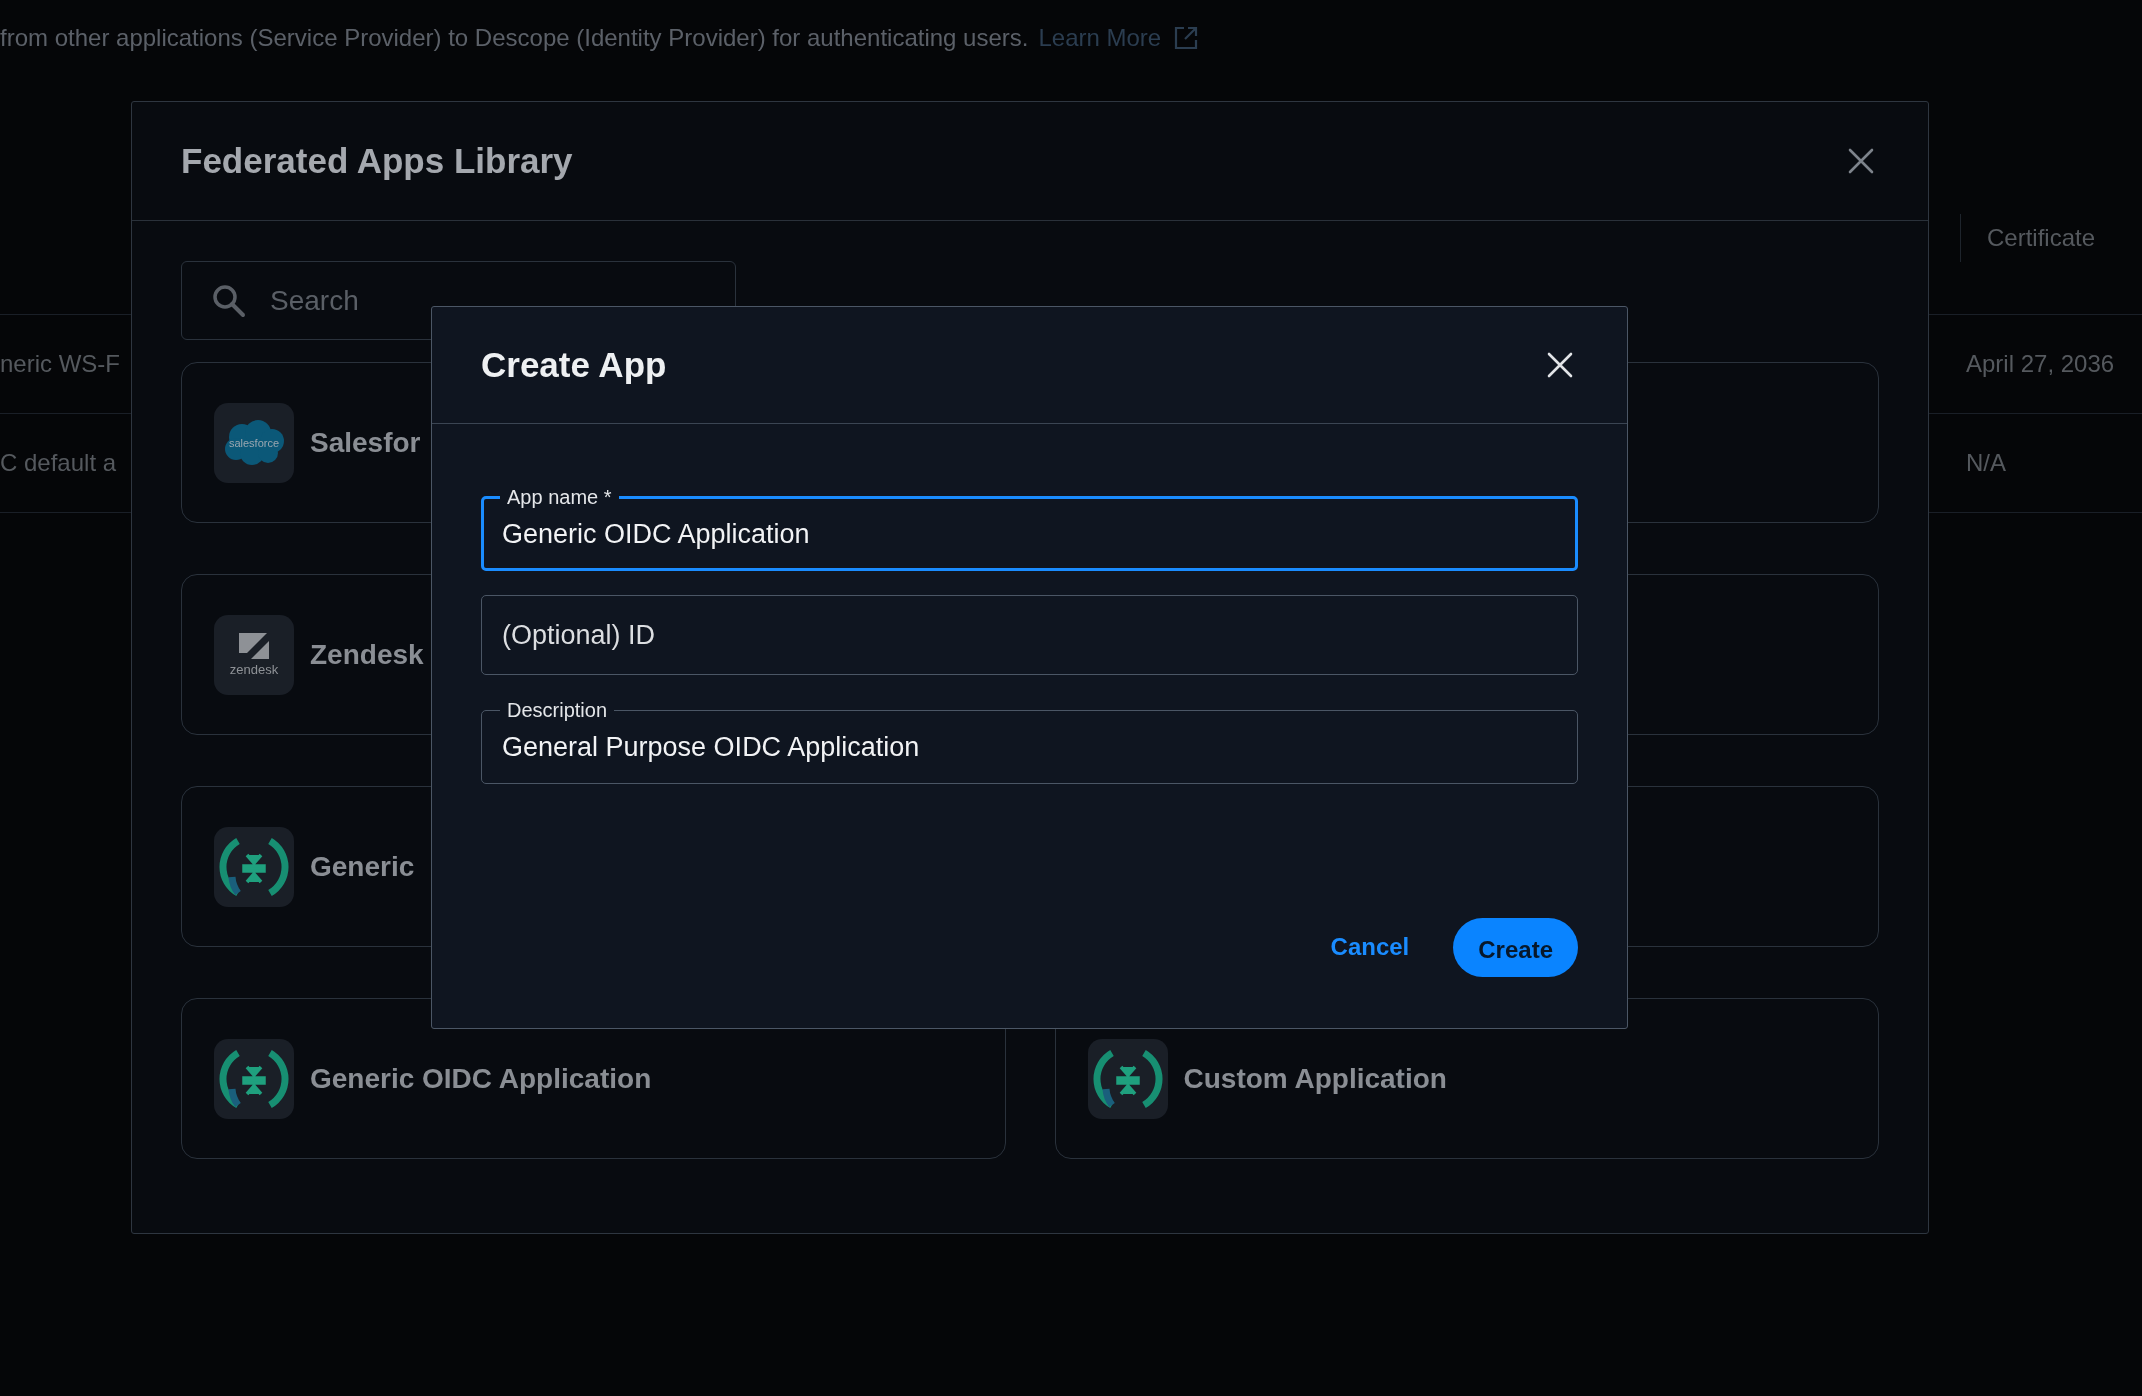 The image size is (2142, 1396). What do you see at coordinates (486, 300) in the screenshot?
I see `search-input: Search` at bounding box center [486, 300].